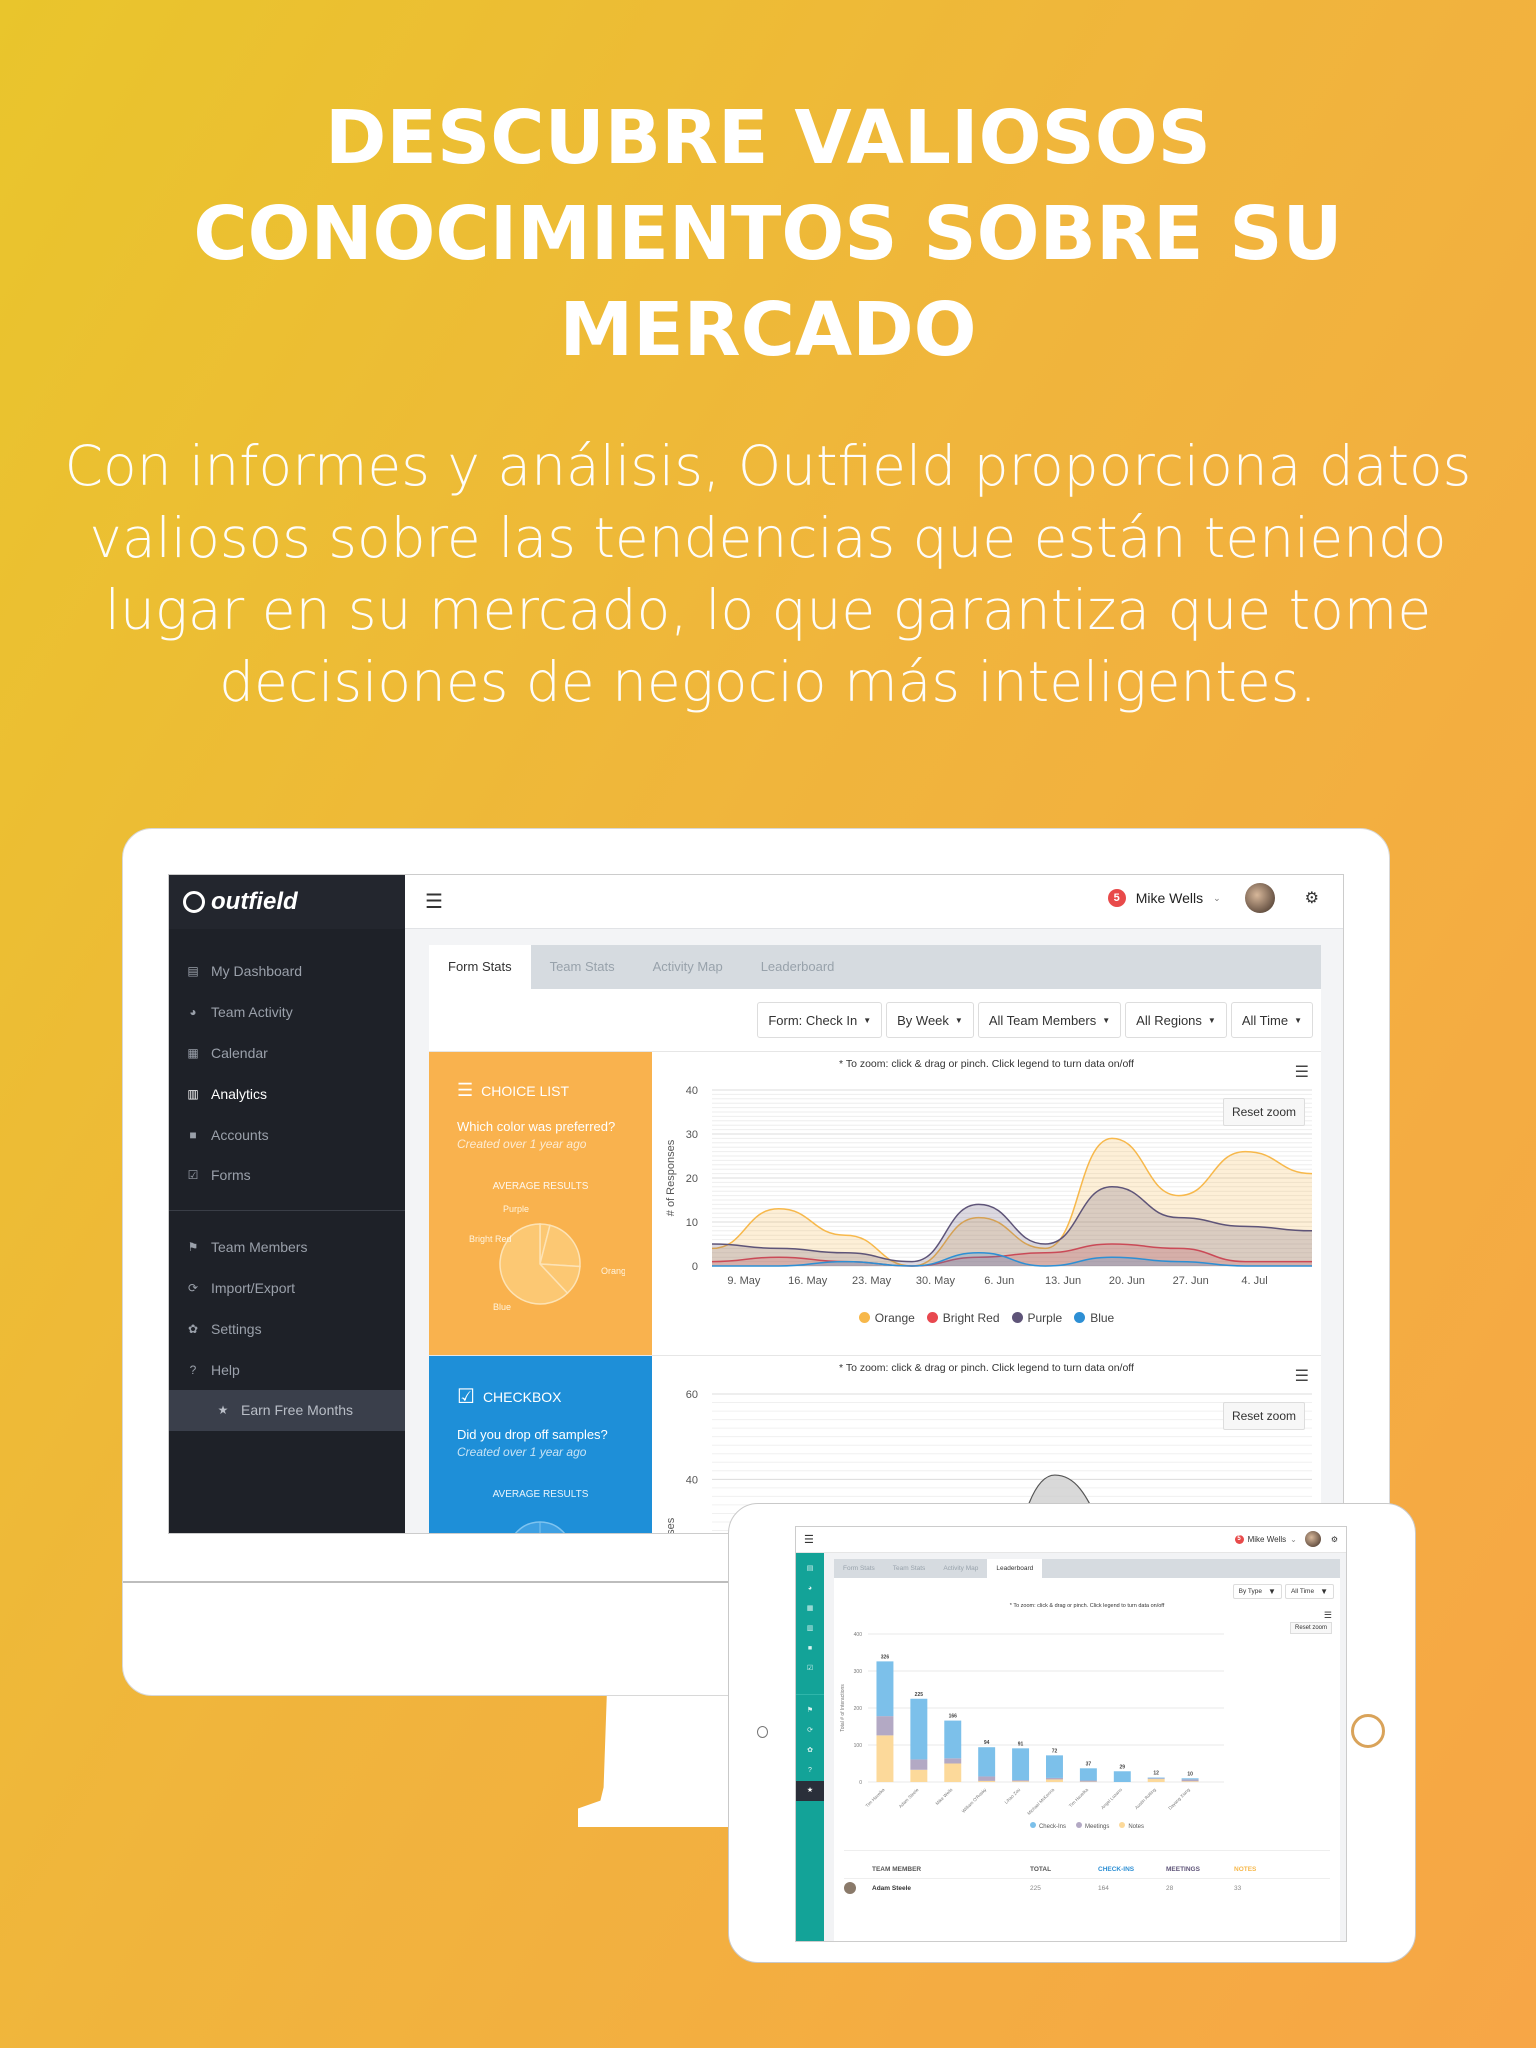 The image size is (1536, 2048). What do you see at coordinates (1127, 1281) in the screenshot?
I see `x-tick-label: 20. Jun` at bounding box center [1127, 1281].